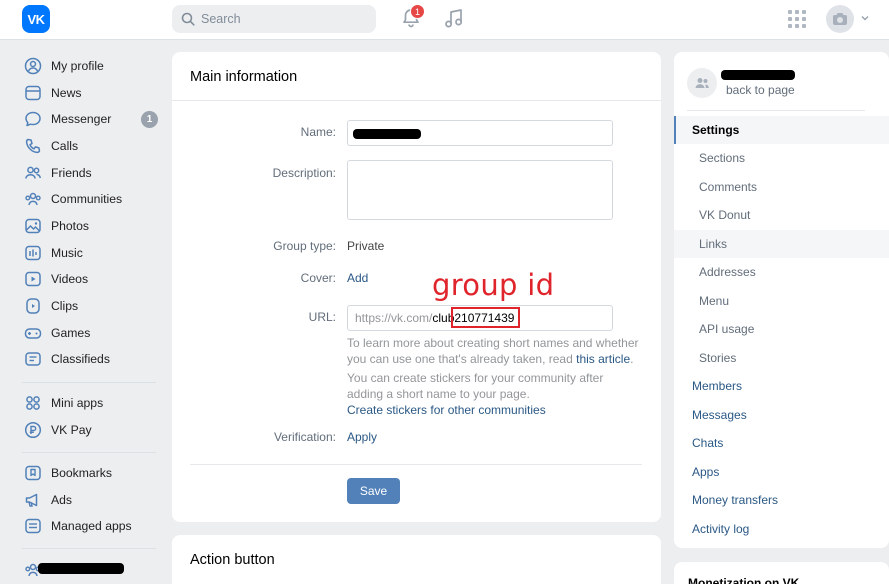 The height and width of the screenshot is (584, 889). Describe the element at coordinates (365, 246) in the screenshot. I see `group-type-value: Private` at that location.